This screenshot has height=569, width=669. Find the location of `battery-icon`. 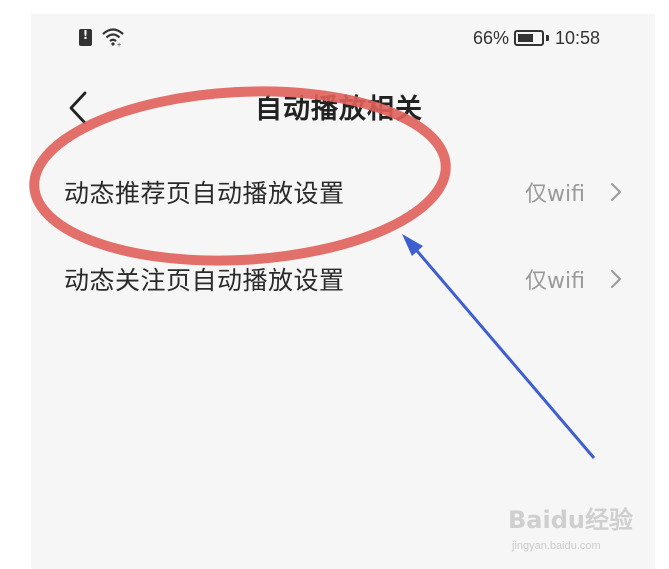

battery-icon is located at coordinates (529, 38).